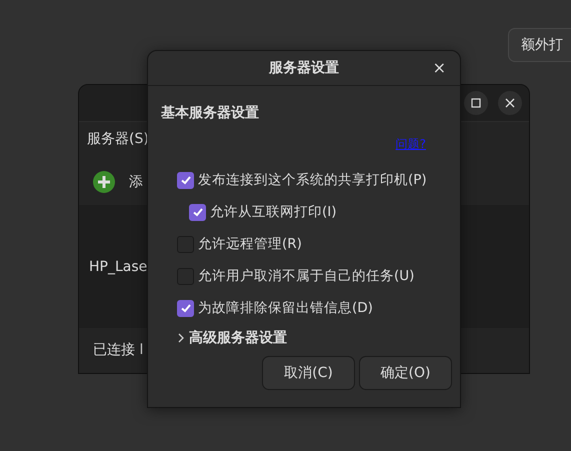  What do you see at coordinates (210, 113) in the screenshot?
I see `section-heading: 基本服务器设置` at bounding box center [210, 113].